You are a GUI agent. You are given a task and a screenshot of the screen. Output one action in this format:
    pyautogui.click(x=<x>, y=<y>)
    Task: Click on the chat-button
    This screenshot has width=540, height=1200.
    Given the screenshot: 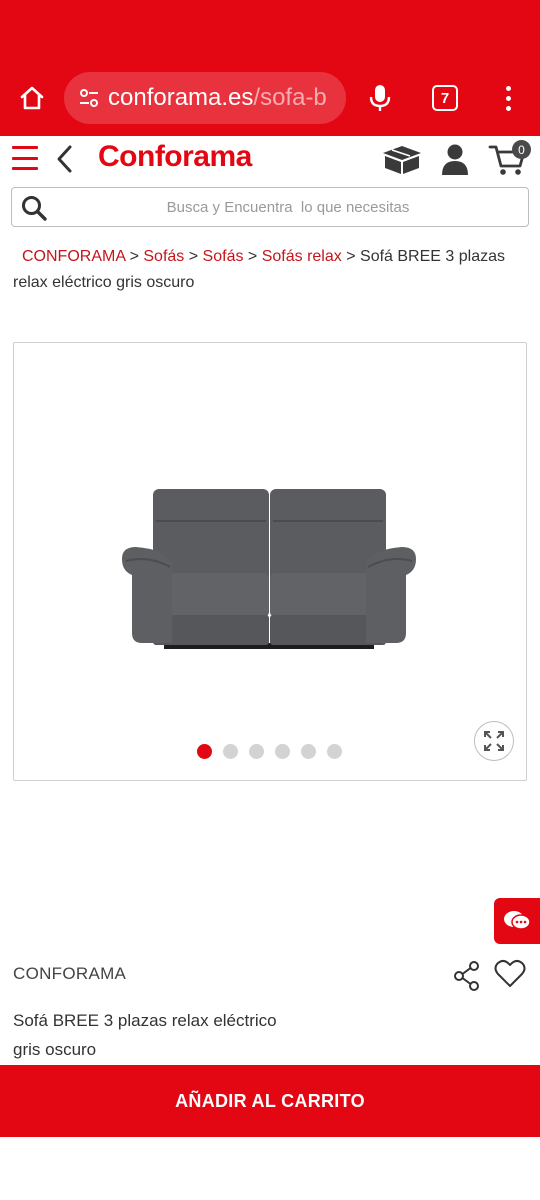 What is the action you would take?
    pyautogui.click(x=517, y=921)
    